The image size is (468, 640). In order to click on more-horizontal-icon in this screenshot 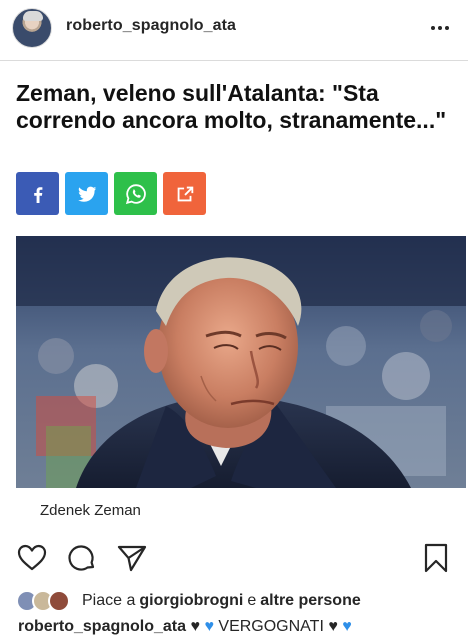, I will do `click(440, 28)`.